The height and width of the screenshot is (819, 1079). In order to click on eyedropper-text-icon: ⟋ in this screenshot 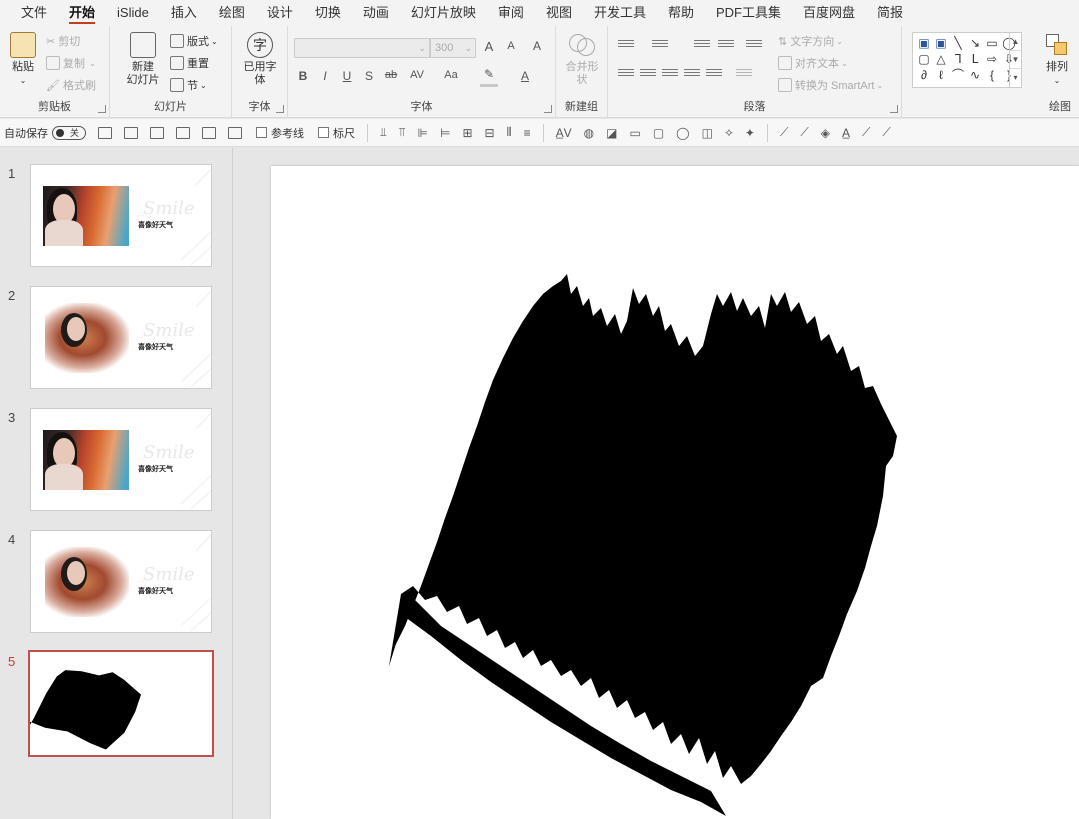, I will do `click(866, 132)`.